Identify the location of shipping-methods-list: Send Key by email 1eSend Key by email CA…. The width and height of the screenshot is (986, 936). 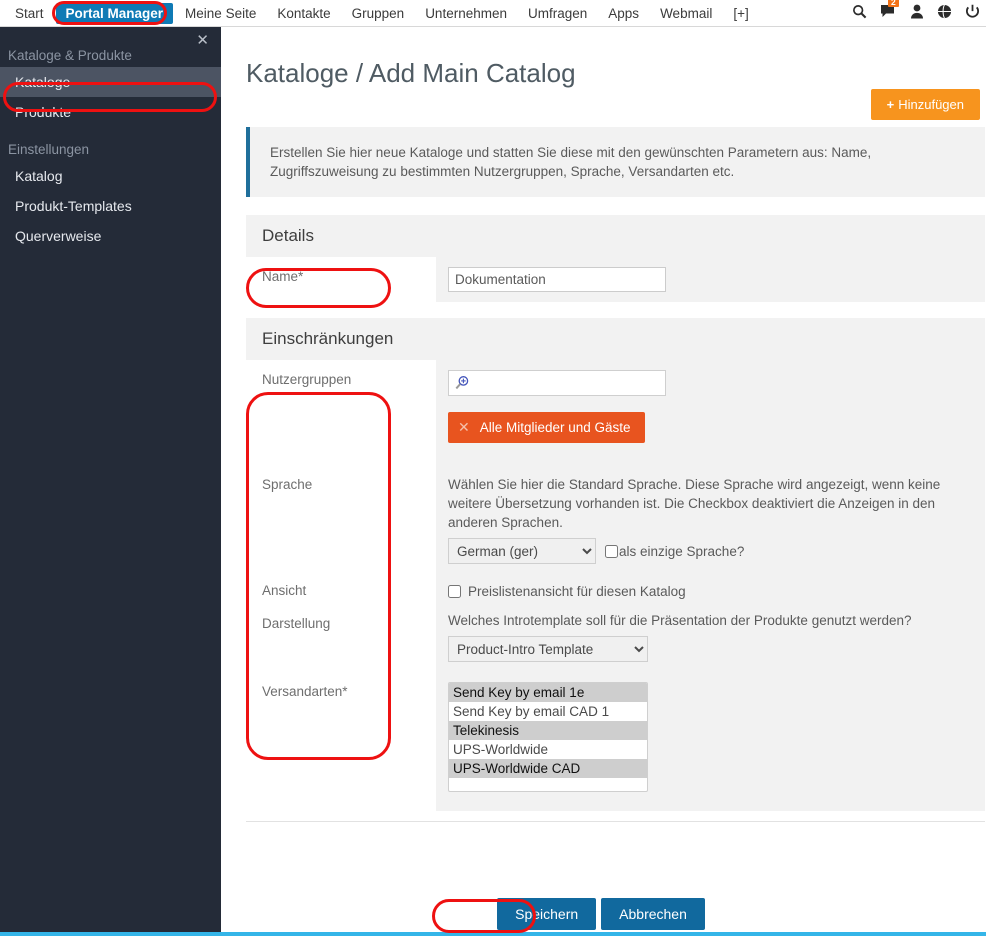
(548, 737).